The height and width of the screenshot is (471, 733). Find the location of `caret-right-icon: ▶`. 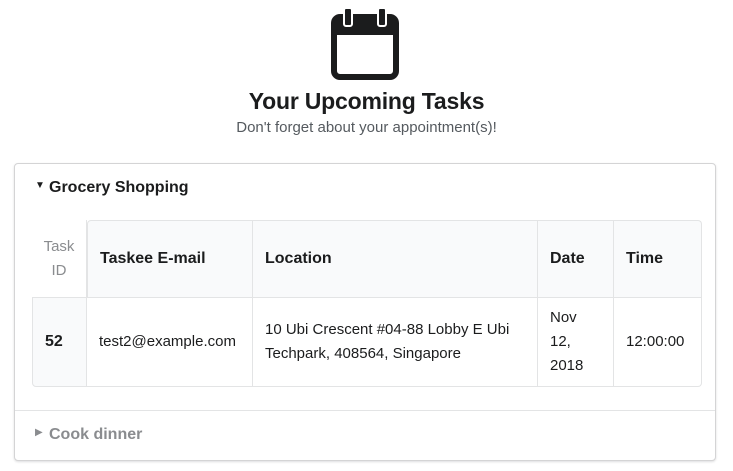

caret-right-icon: ▶ is located at coordinates (39, 432).